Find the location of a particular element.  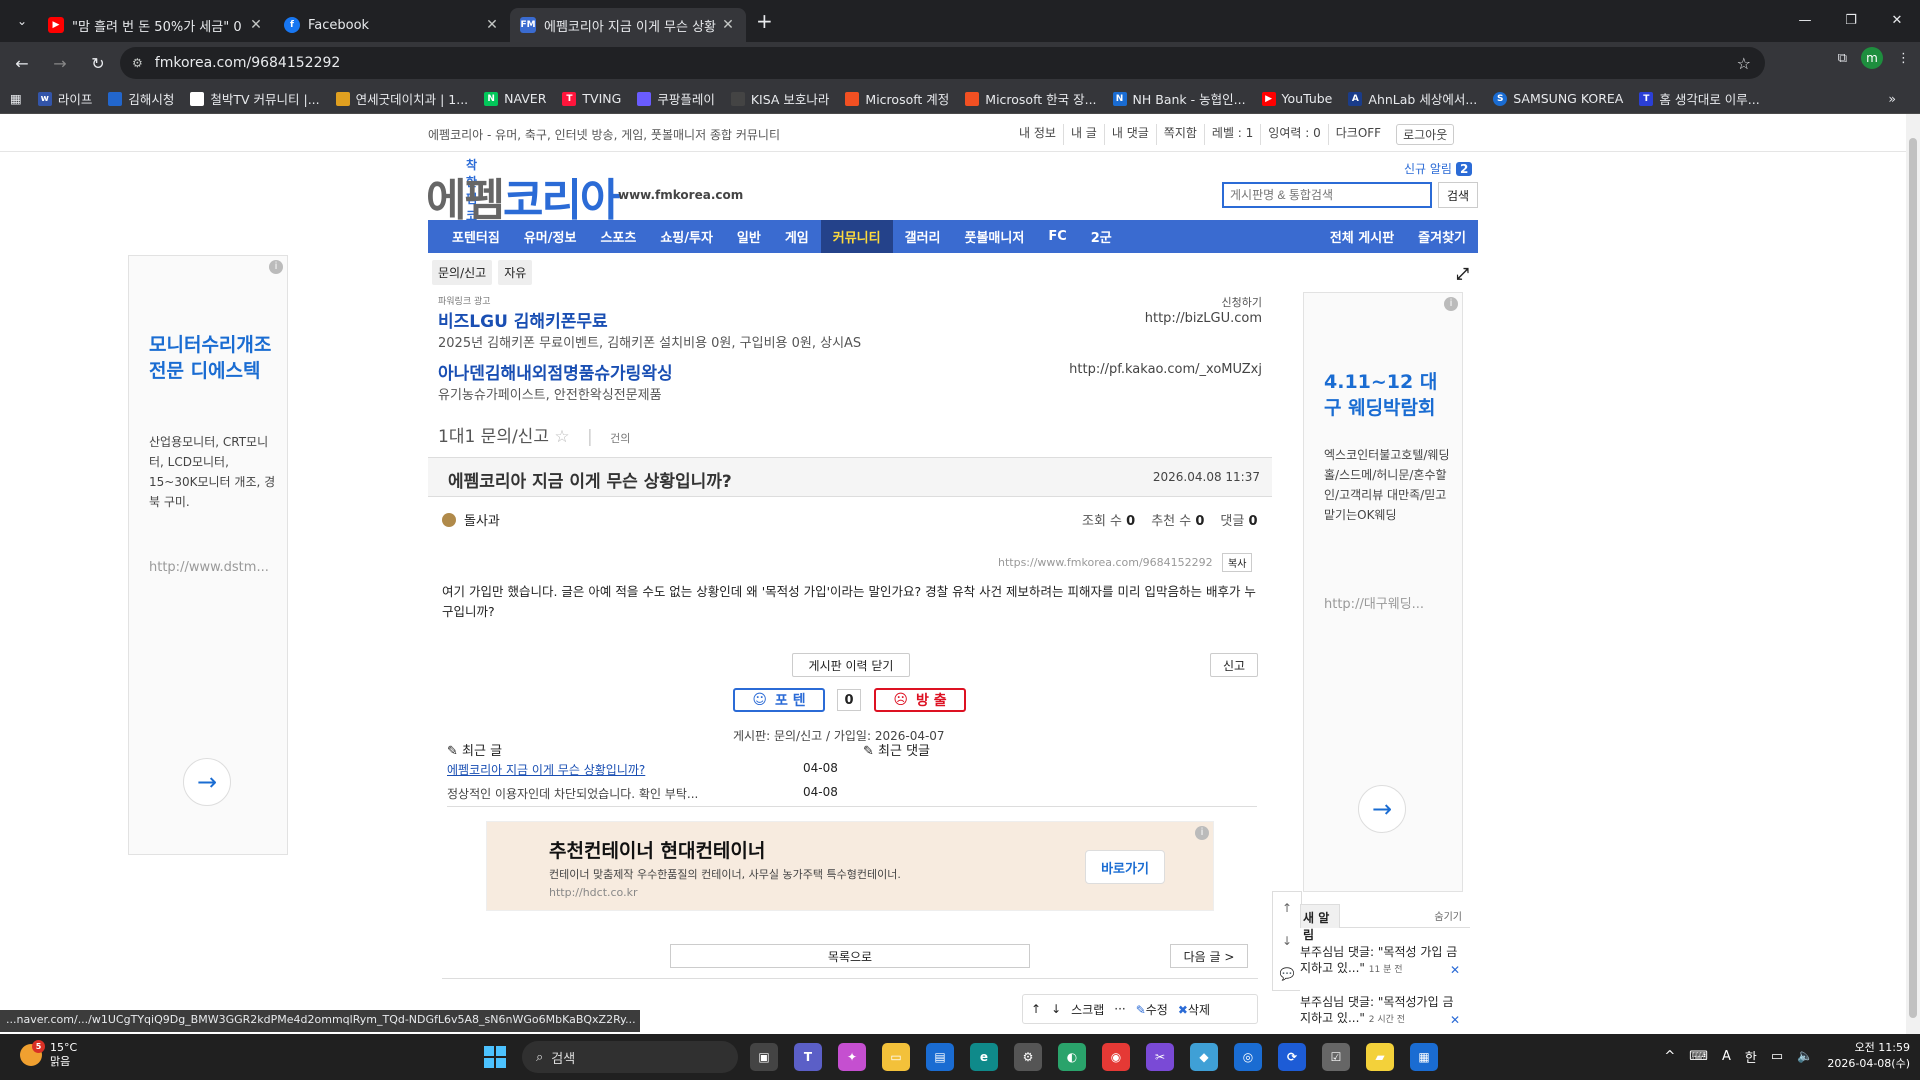

edge-icon: e is located at coordinates (984, 1057).